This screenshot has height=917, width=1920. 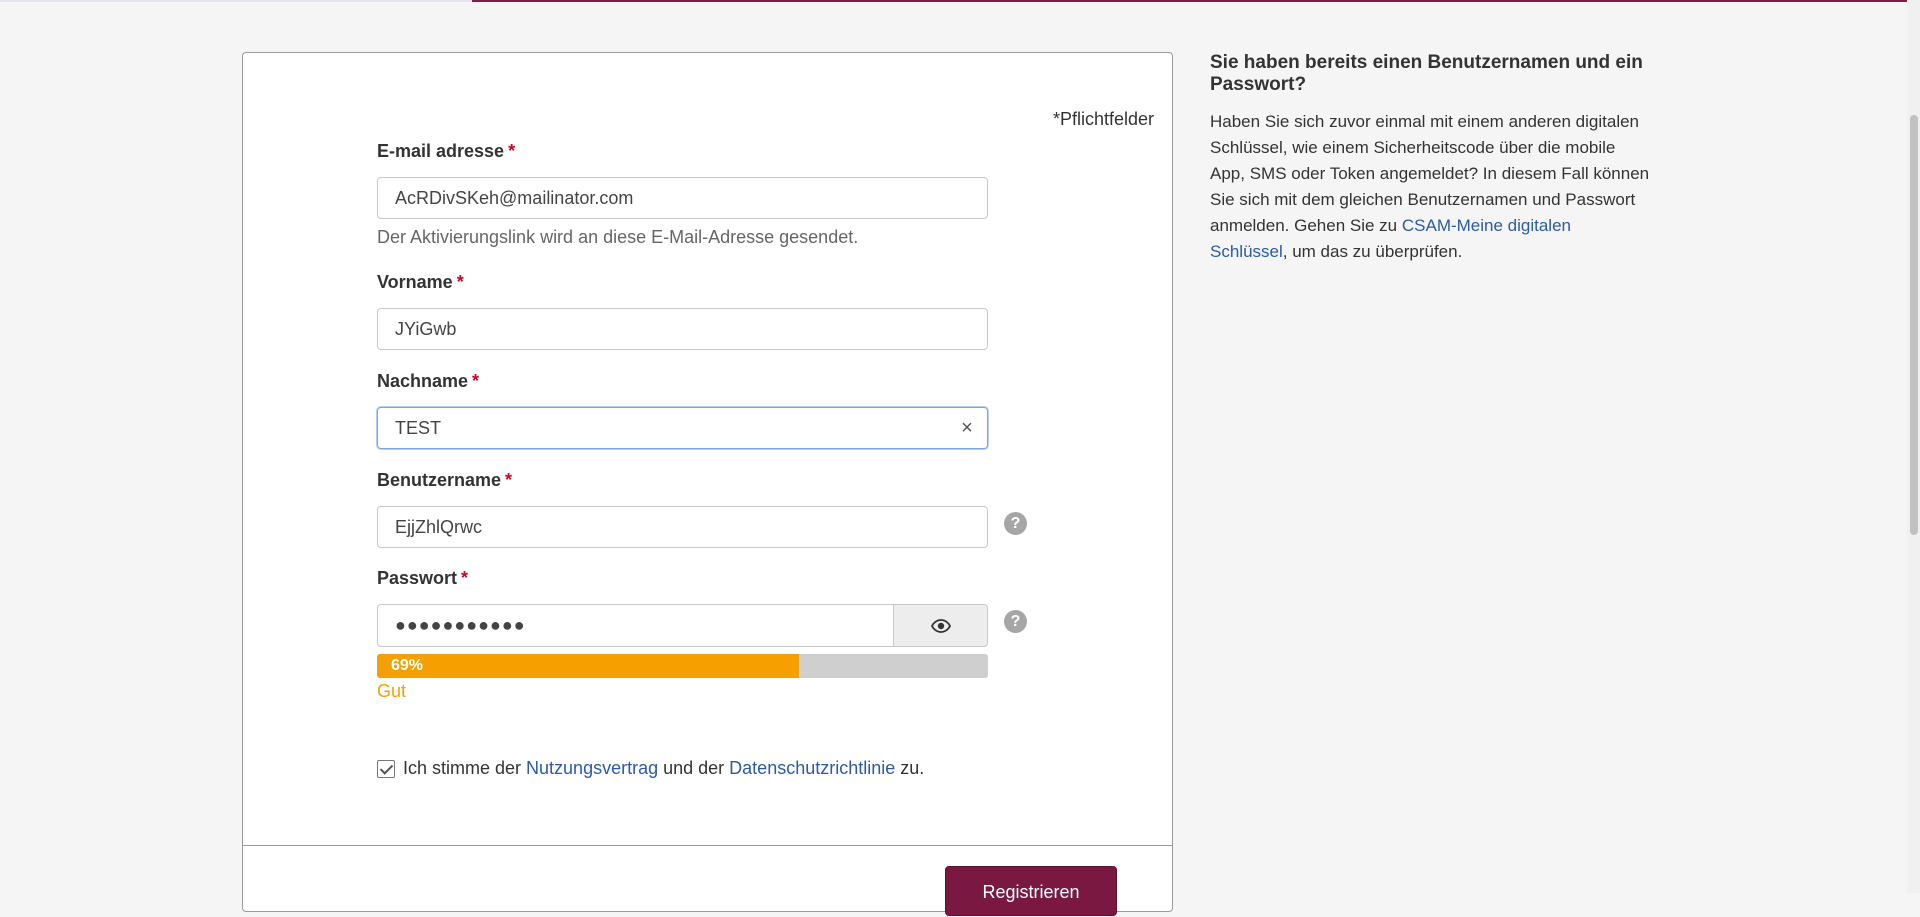 What do you see at coordinates (423, 381) in the screenshot?
I see `lastname-label-text: Nachname` at bounding box center [423, 381].